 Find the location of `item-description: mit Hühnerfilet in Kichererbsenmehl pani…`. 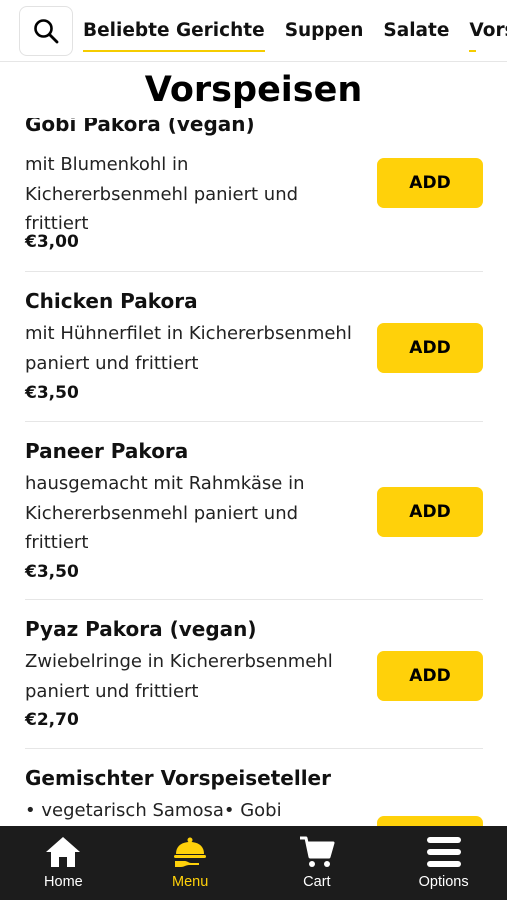

item-description: mit Hühnerfilet in Kichererbsenmehl pani… is located at coordinates (188, 348).